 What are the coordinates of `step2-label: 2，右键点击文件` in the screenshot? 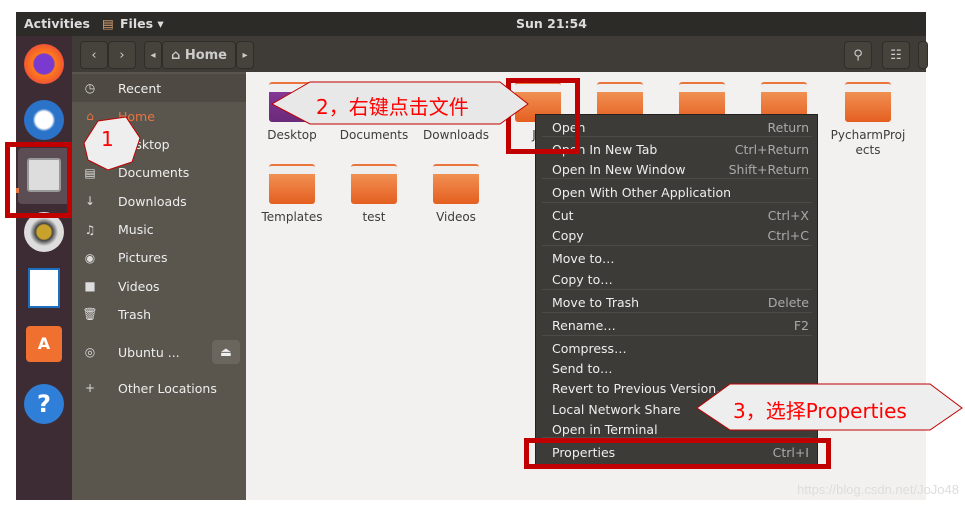 It's located at (392, 107).